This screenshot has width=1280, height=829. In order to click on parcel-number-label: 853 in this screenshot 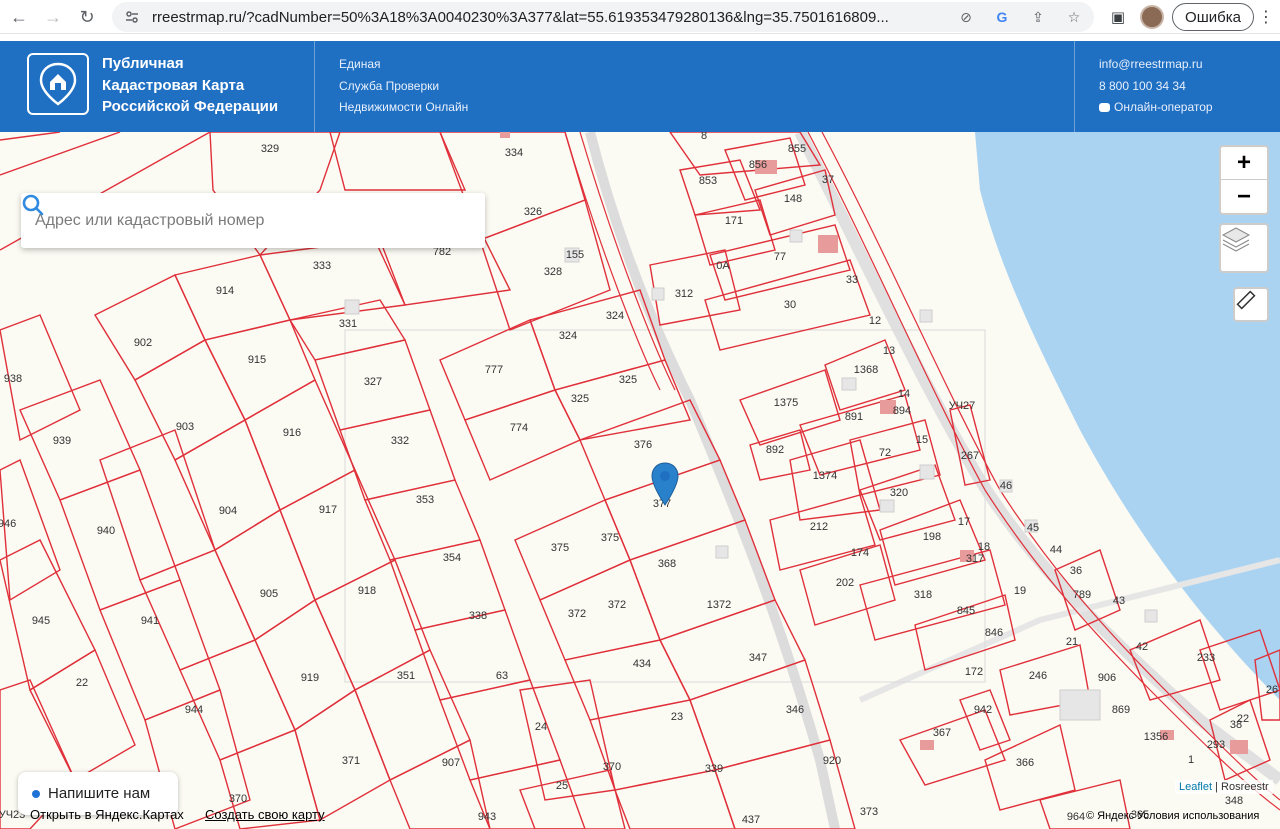, I will do `click(708, 181)`.